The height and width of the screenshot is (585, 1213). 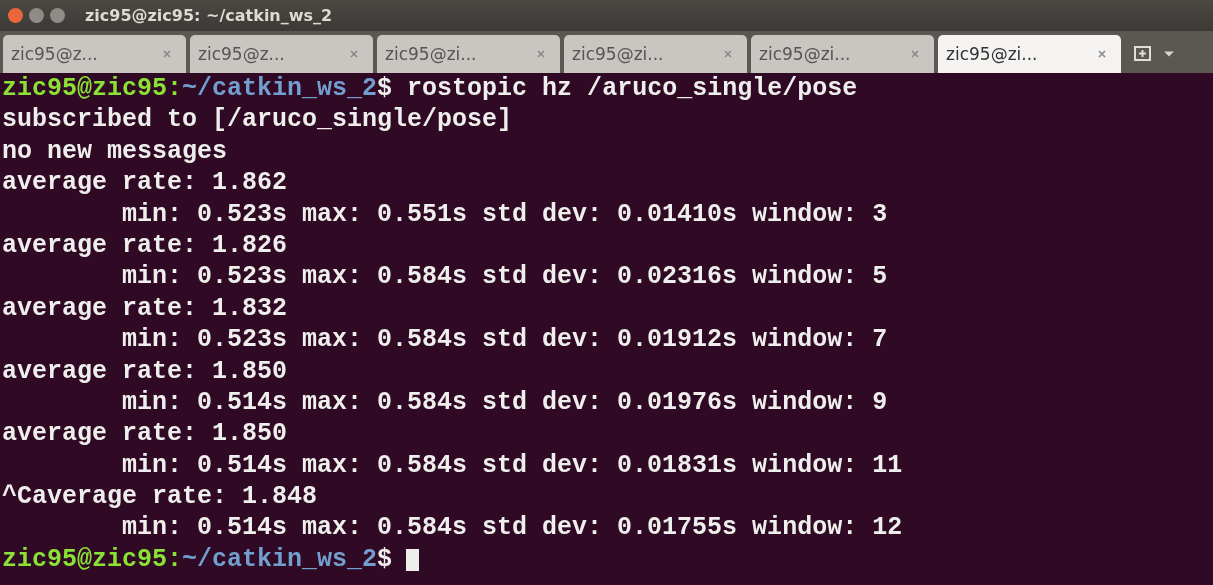 What do you see at coordinates (632, 89) in the screenshot?
I see `command-text: rostopic hz /aruco_single/pose` at bounding box center [632, 89].